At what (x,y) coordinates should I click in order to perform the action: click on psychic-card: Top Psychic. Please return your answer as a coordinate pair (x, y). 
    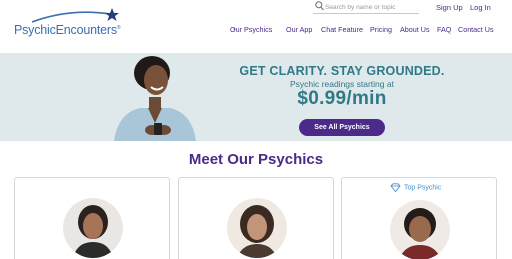
    Looking at the image, I should click on (419, 218).